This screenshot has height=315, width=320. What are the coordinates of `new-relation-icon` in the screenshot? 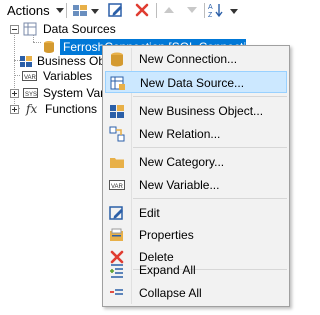 It's located at (117, 134).